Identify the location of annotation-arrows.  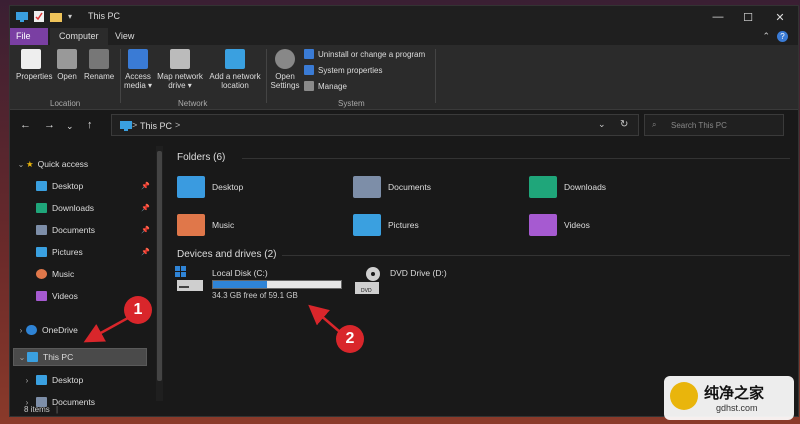
(212, 323).